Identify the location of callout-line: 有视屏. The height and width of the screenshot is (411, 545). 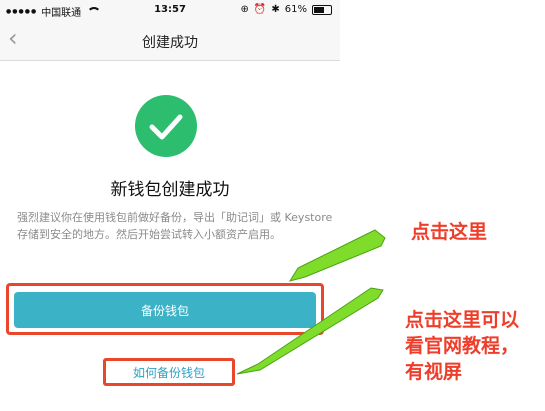
(434, 372).